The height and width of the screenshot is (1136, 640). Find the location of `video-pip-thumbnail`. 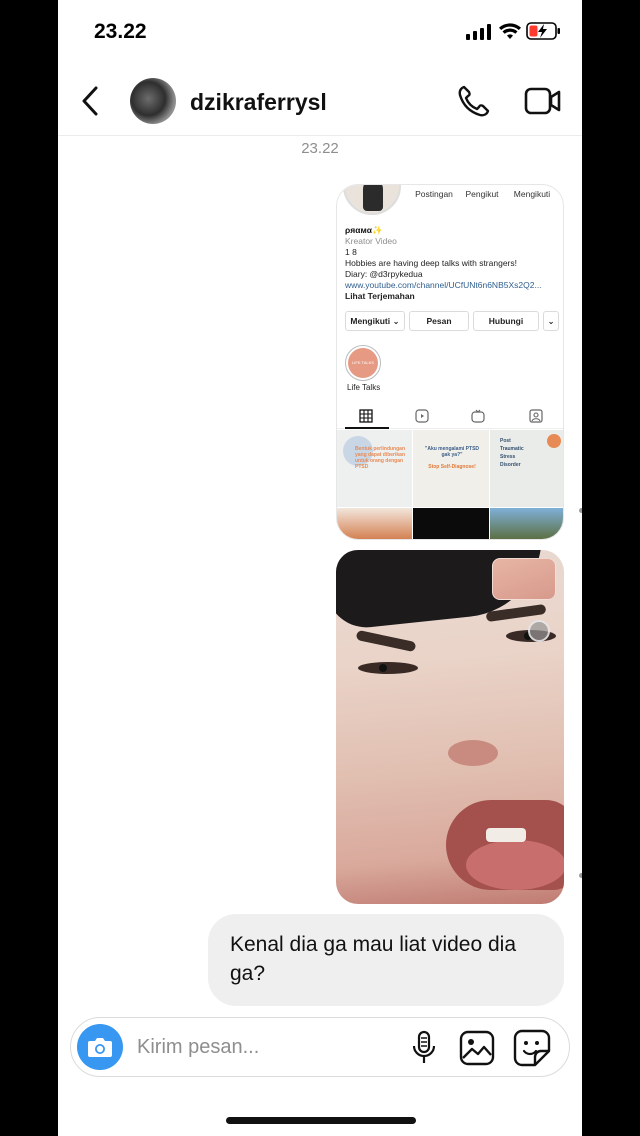

video-pip-thumbnail is located at coordinates (524, 579).